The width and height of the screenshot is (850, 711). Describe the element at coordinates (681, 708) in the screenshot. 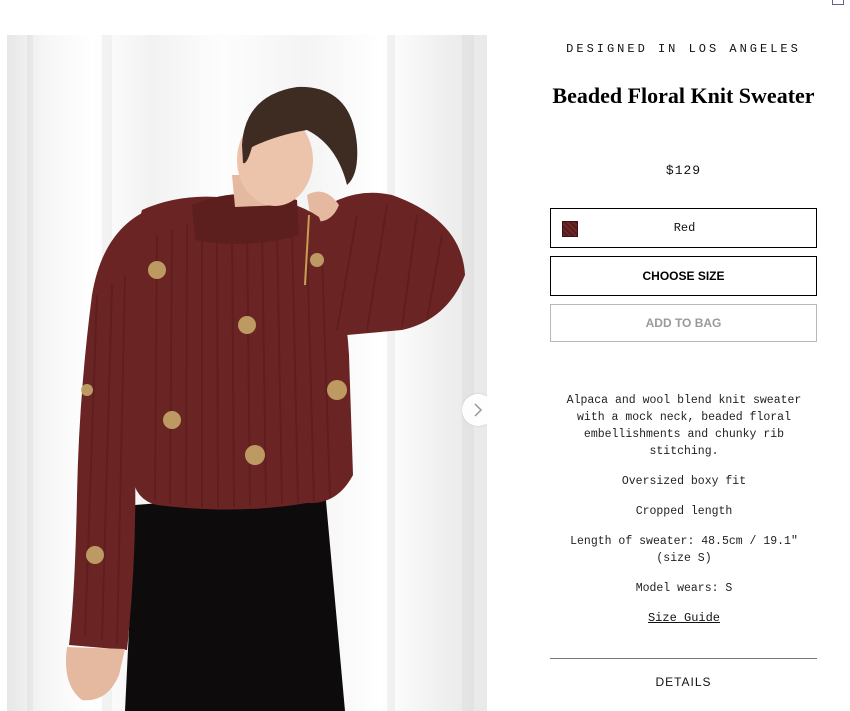

I see `details-content-peek: ▬▬▬▬ ▬▬▬ ▬▬ ▬▬▬▬ ▬▬▬ ▬▬` at that location.